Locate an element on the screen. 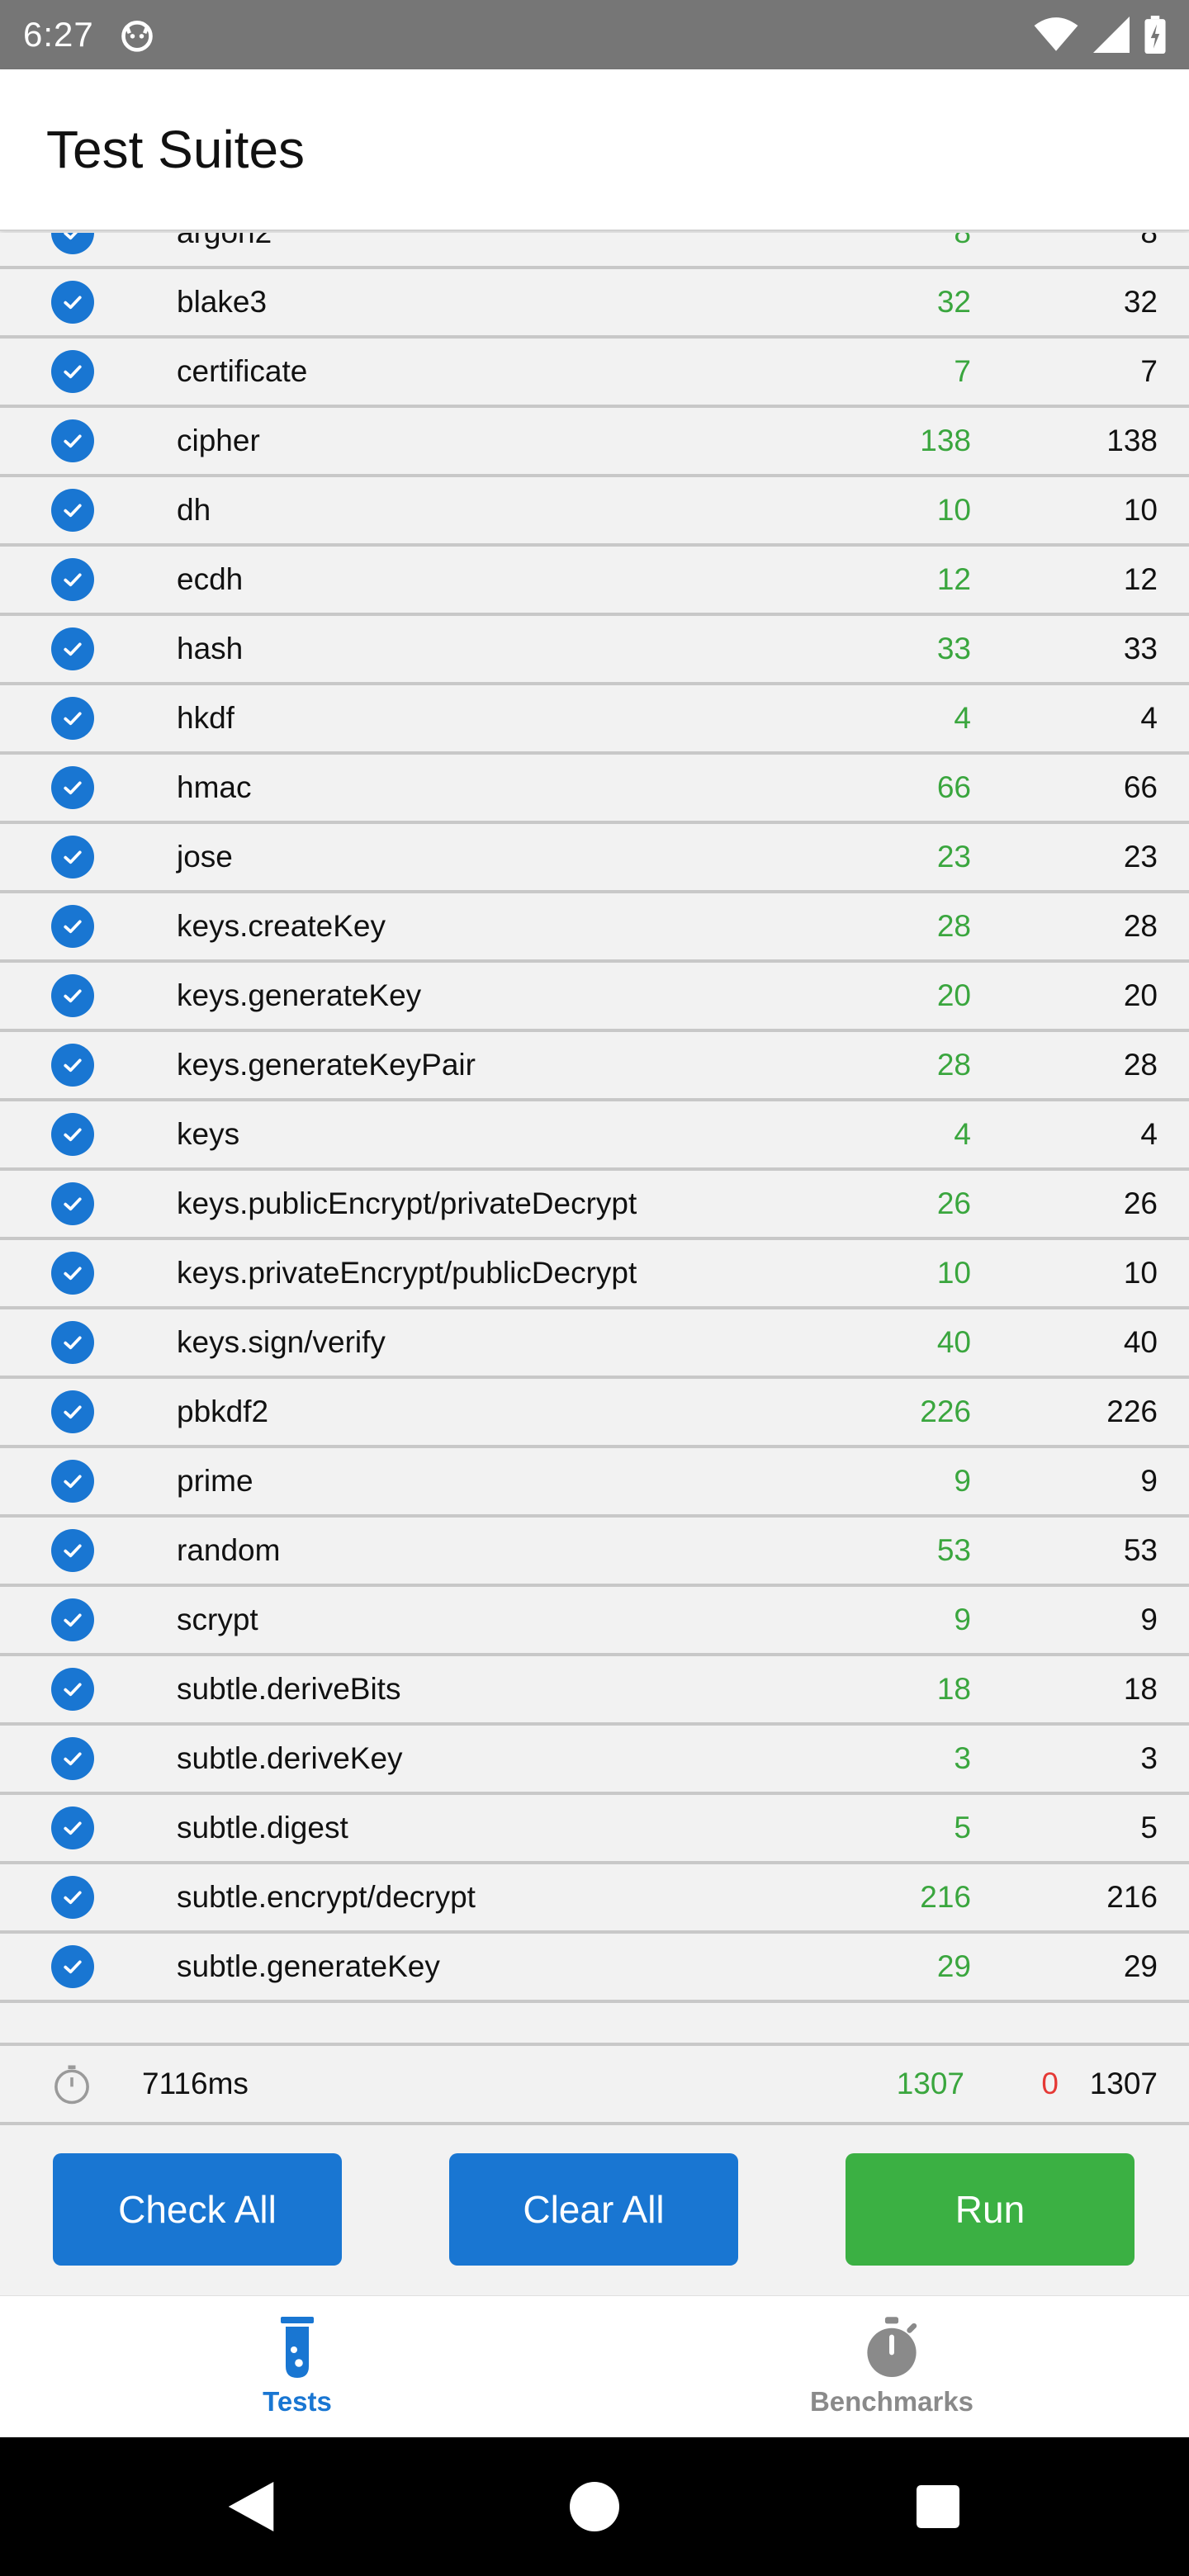 The height and width of the screenshot is (2576, 1189). suite-passed-count: 7 is located at coordinates (962, 371).